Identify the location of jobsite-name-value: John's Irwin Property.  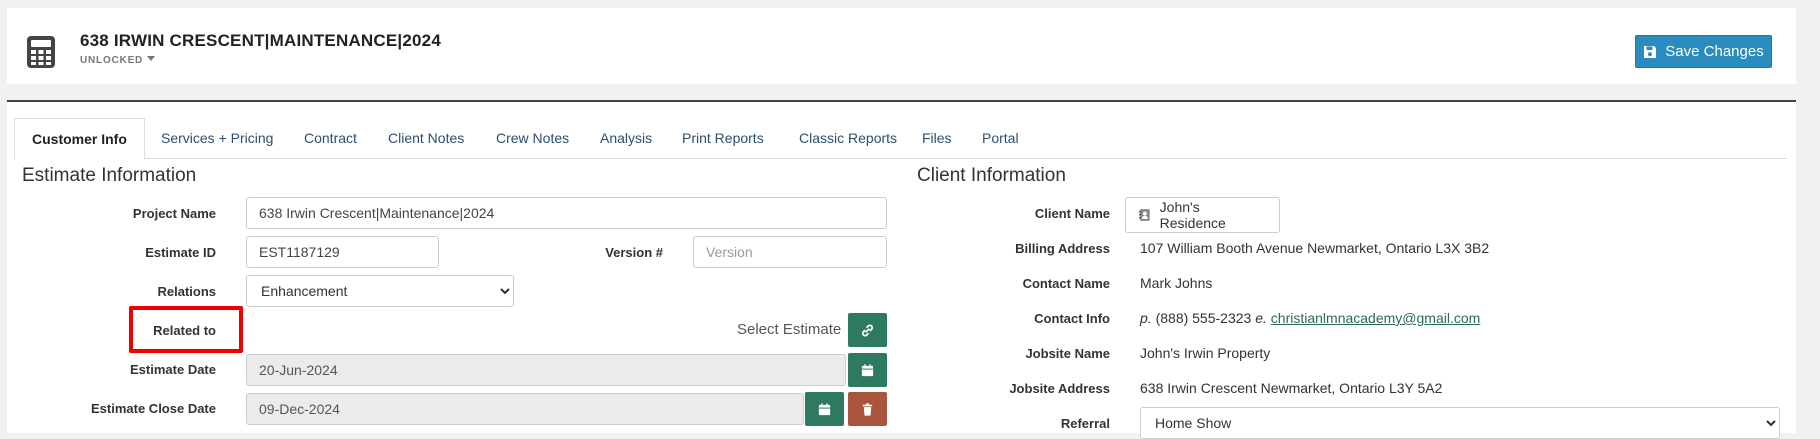
(1205, 353).